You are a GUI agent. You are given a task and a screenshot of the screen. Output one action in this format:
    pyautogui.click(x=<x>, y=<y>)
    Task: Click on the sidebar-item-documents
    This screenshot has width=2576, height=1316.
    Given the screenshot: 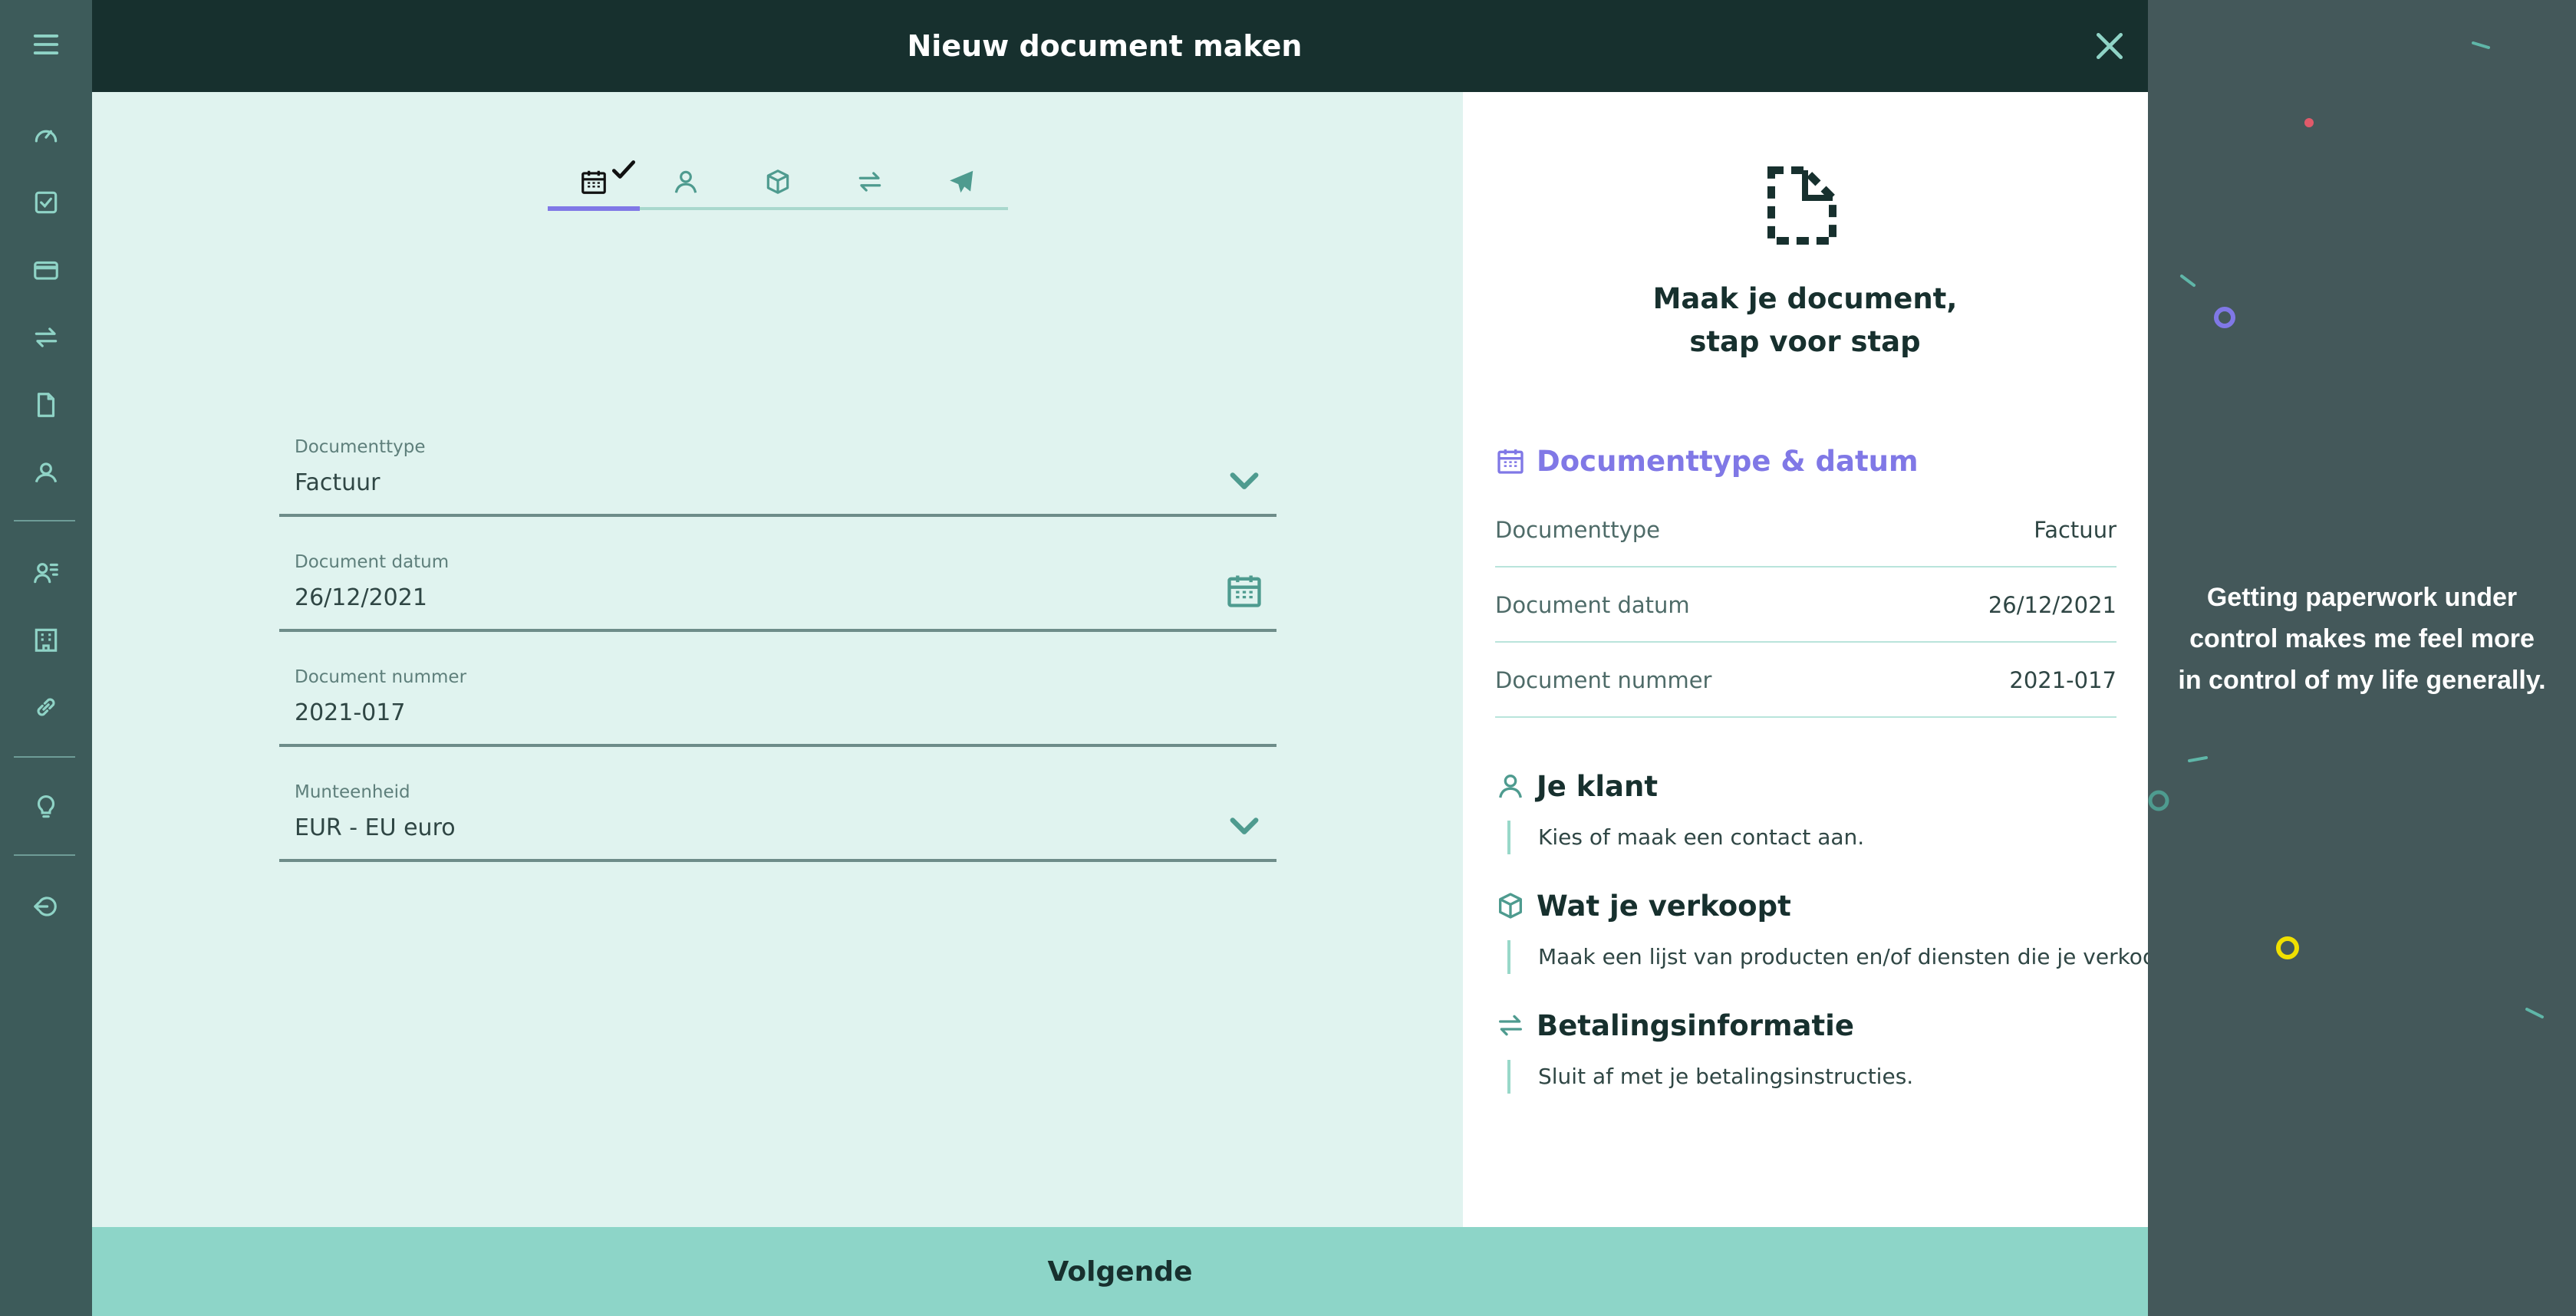 What is the action you would take?
    pyautogui.click(x=46, y=405)
    